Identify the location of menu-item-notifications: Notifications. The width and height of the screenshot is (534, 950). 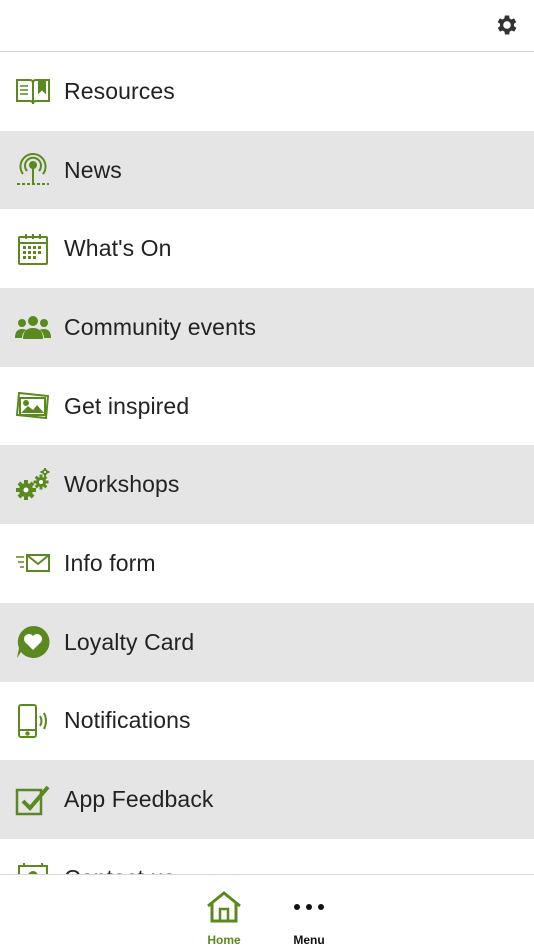
(267, 721).